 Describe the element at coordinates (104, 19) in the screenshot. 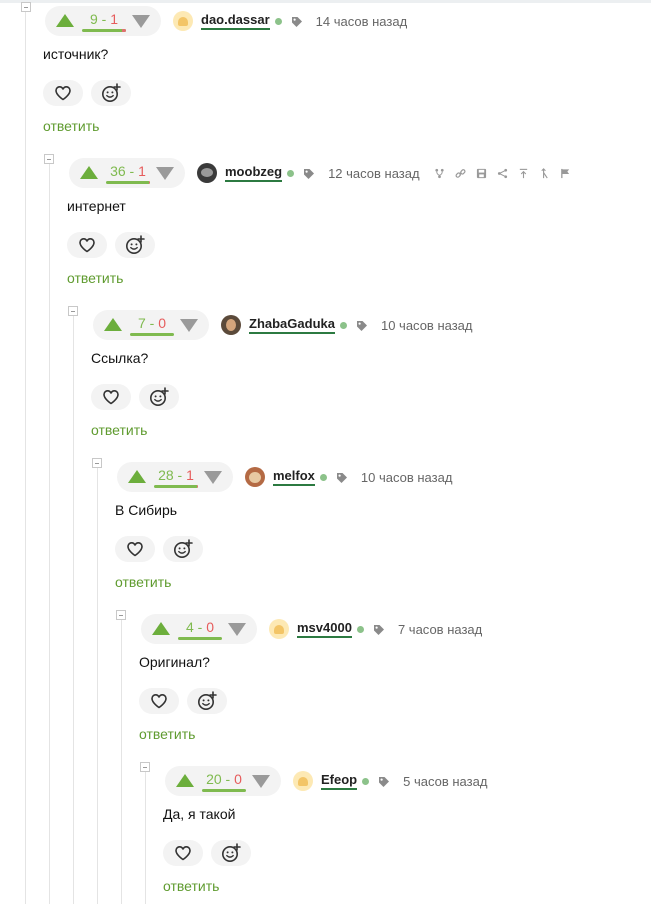

I see `rating-score: 9 - 1` at that location.